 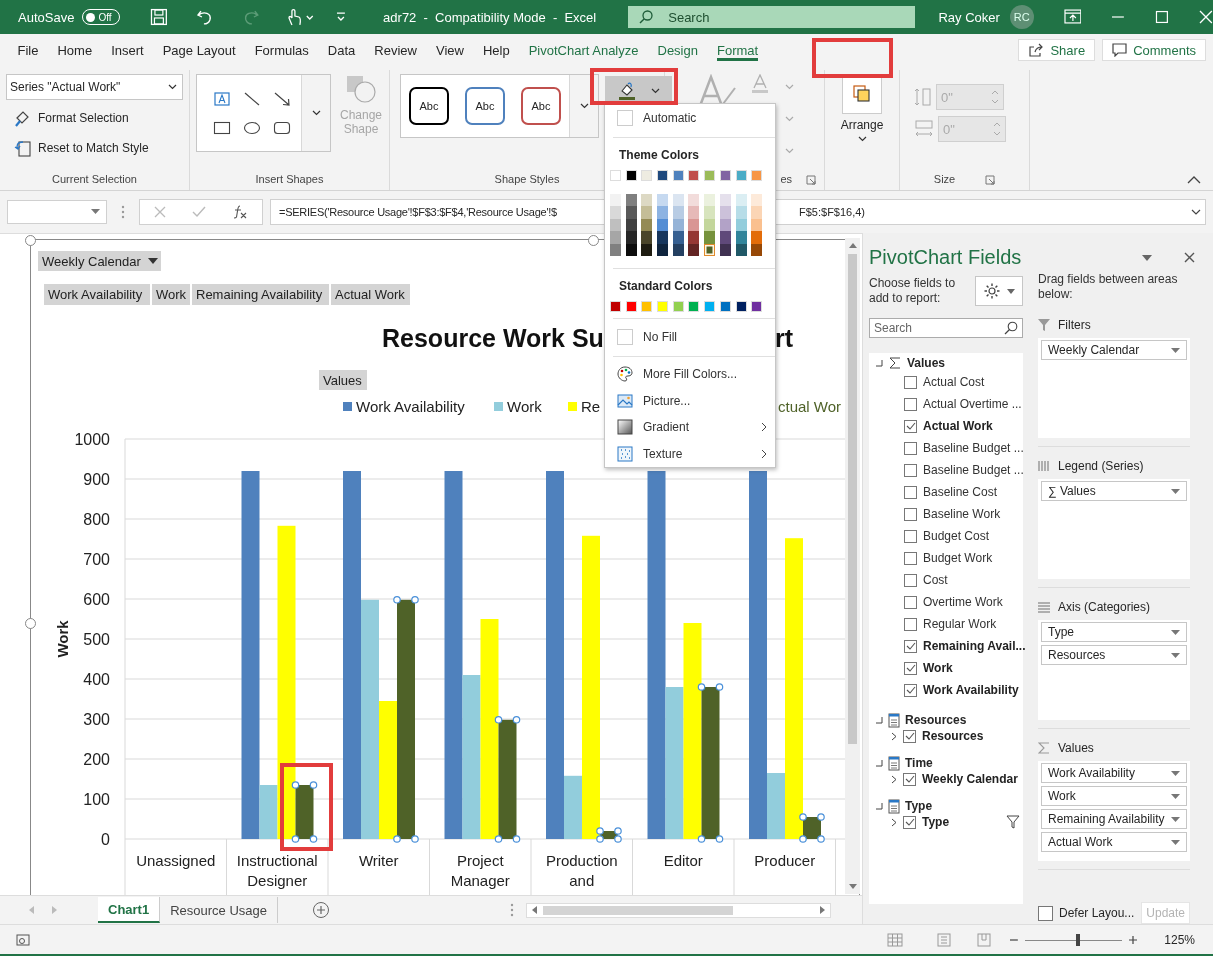 What do you see at coordinates (1114, 670) in the screenshot?
I see `area-drop-box: Type Resources` at bounding box center [1114, 670].